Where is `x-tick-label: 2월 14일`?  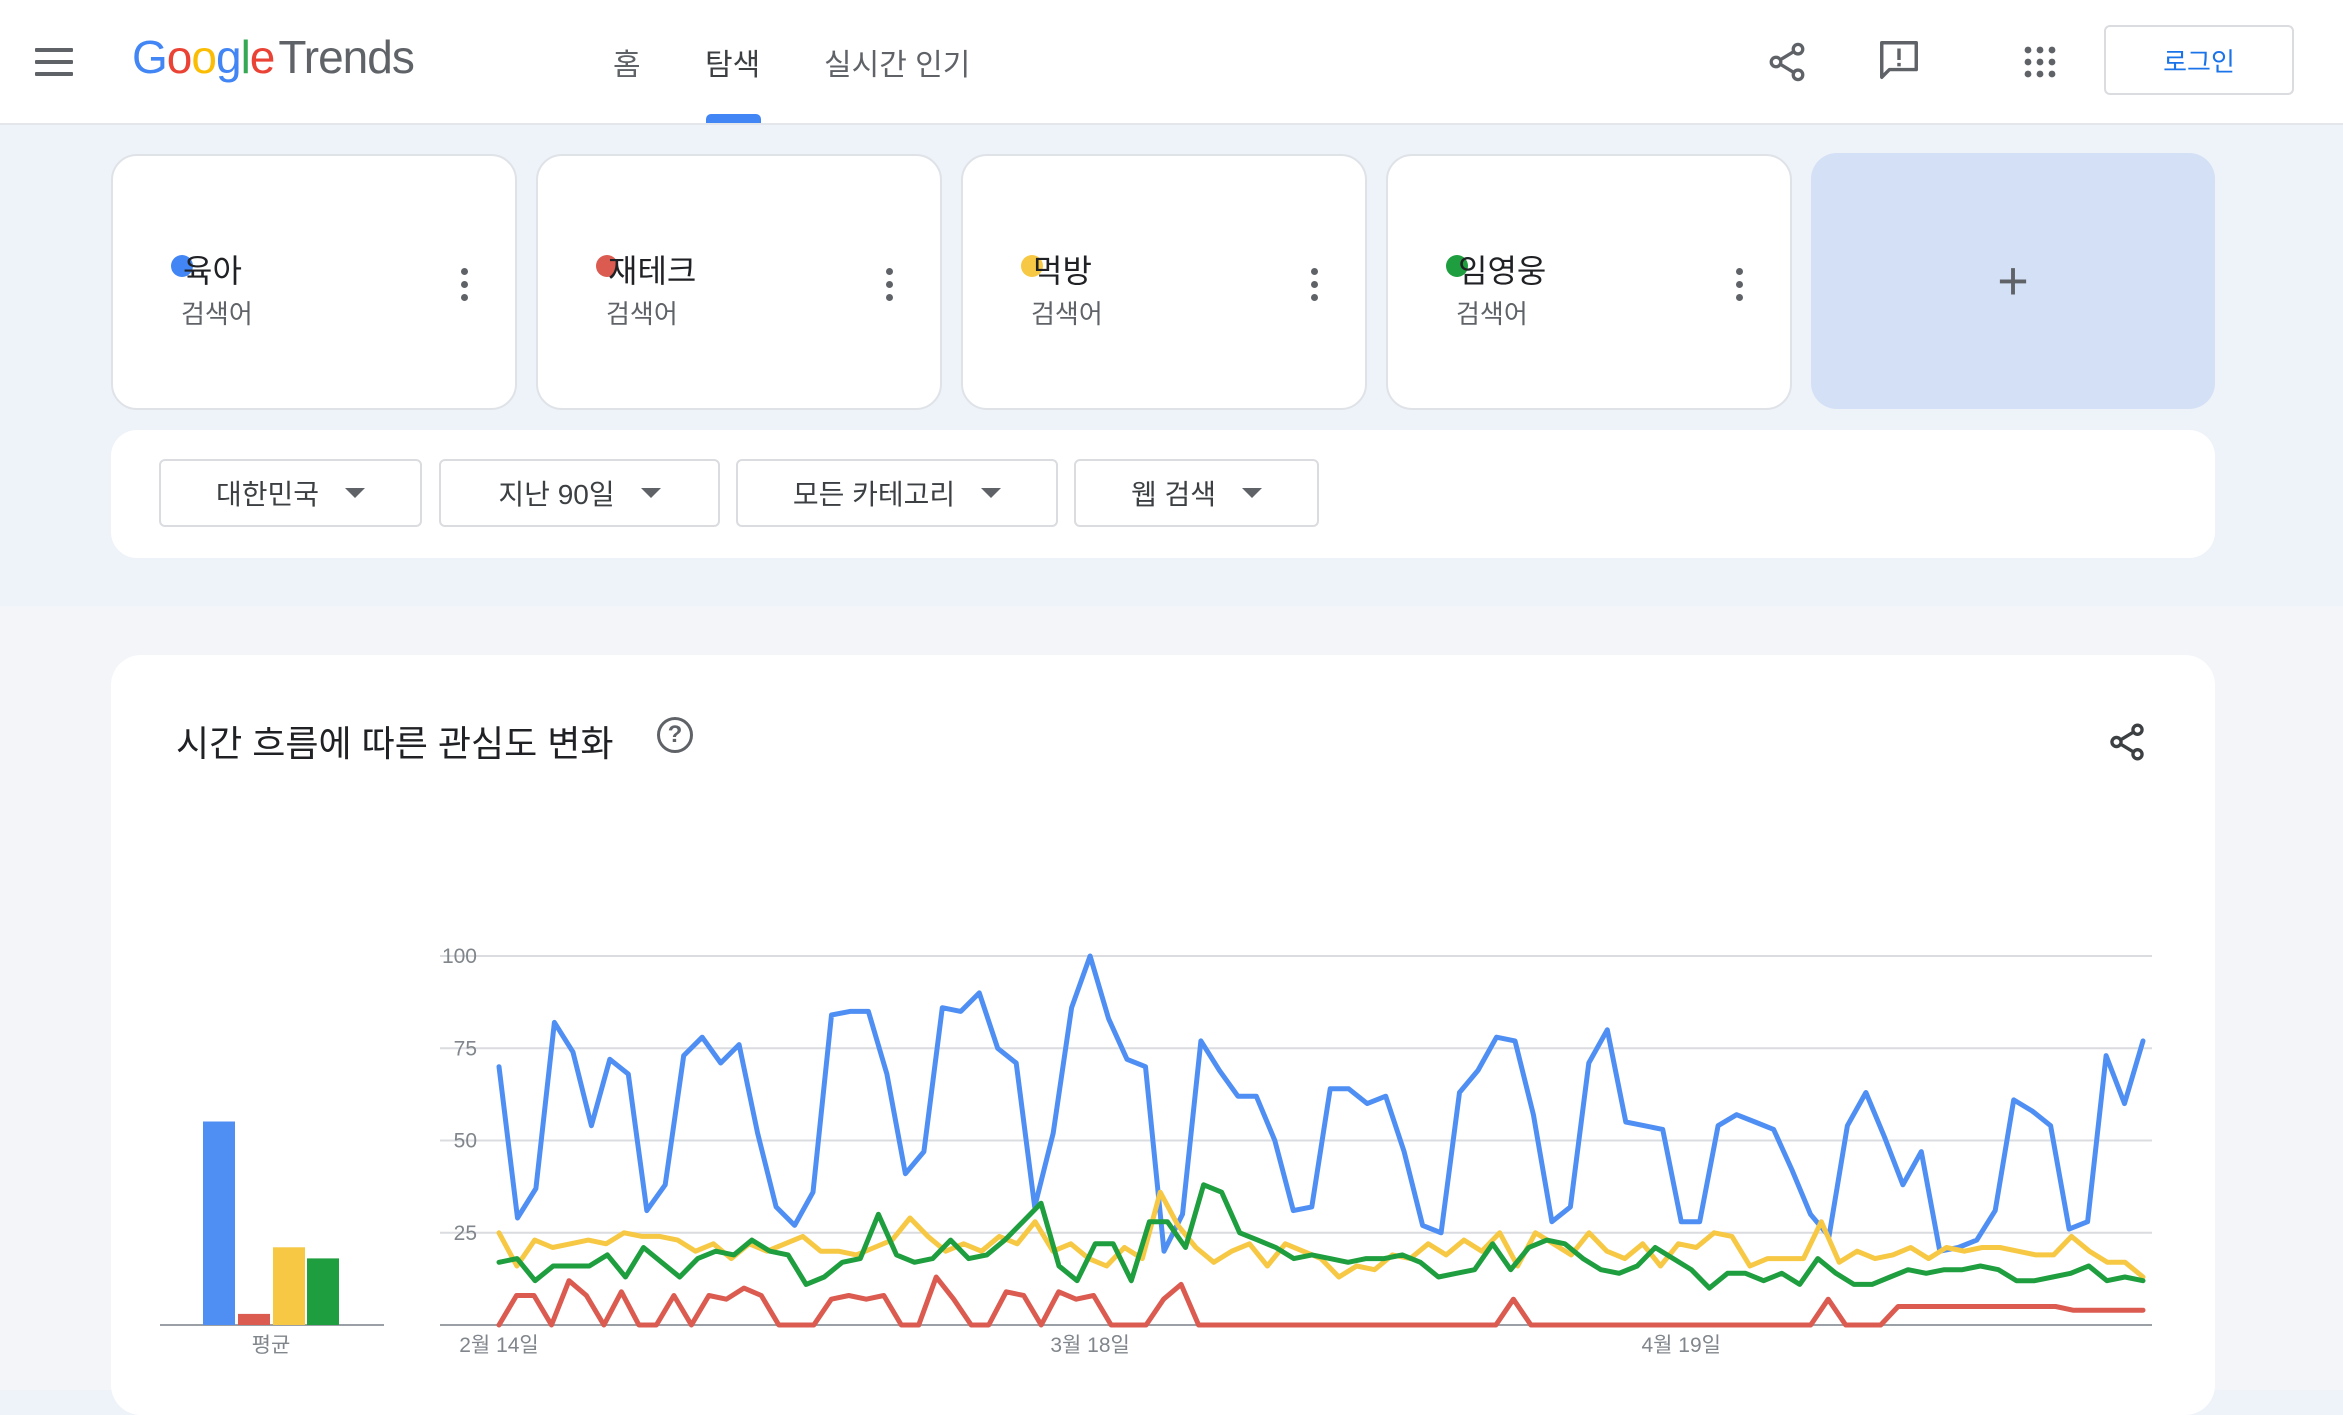 x-tick-label: 2월 14일 is located at coordinates (499, 1345).